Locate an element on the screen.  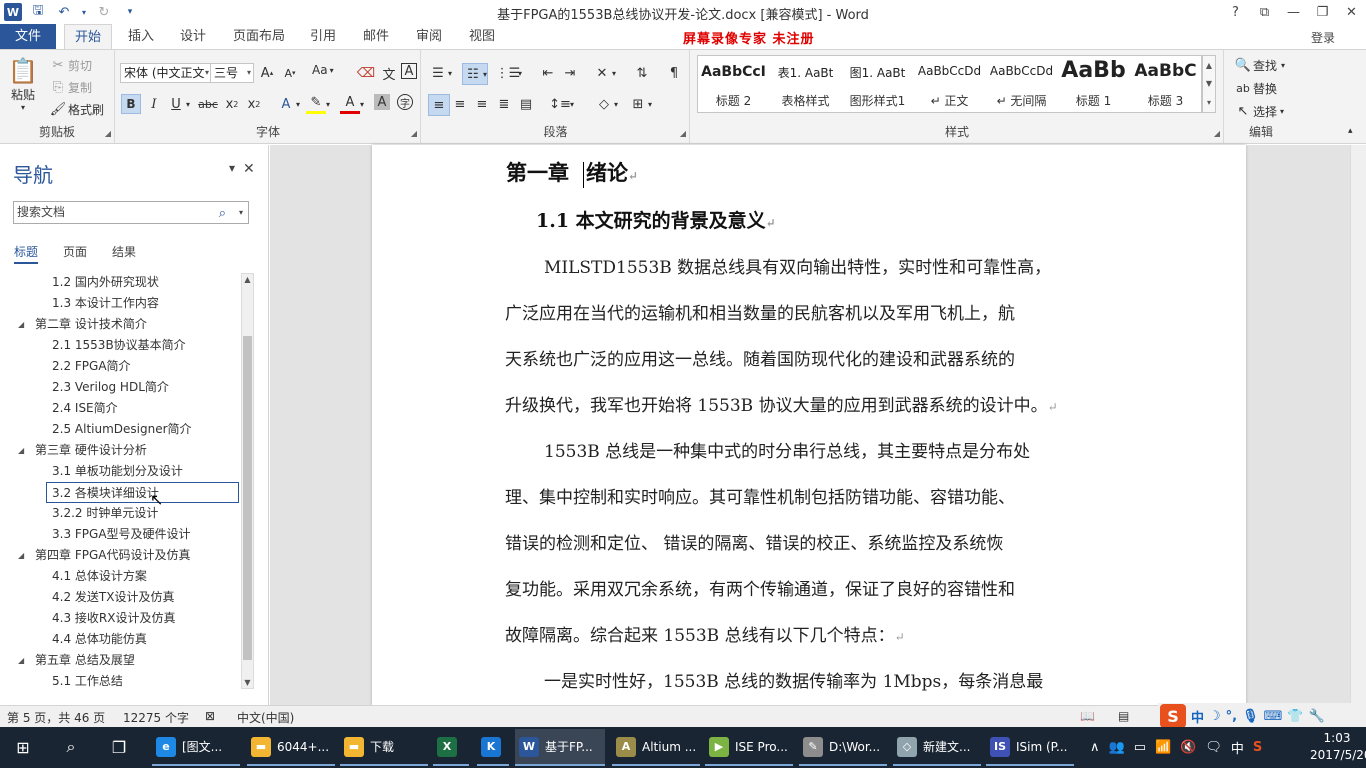
borders-button: ⊞ ▾ is located at coordinates (640, 104).